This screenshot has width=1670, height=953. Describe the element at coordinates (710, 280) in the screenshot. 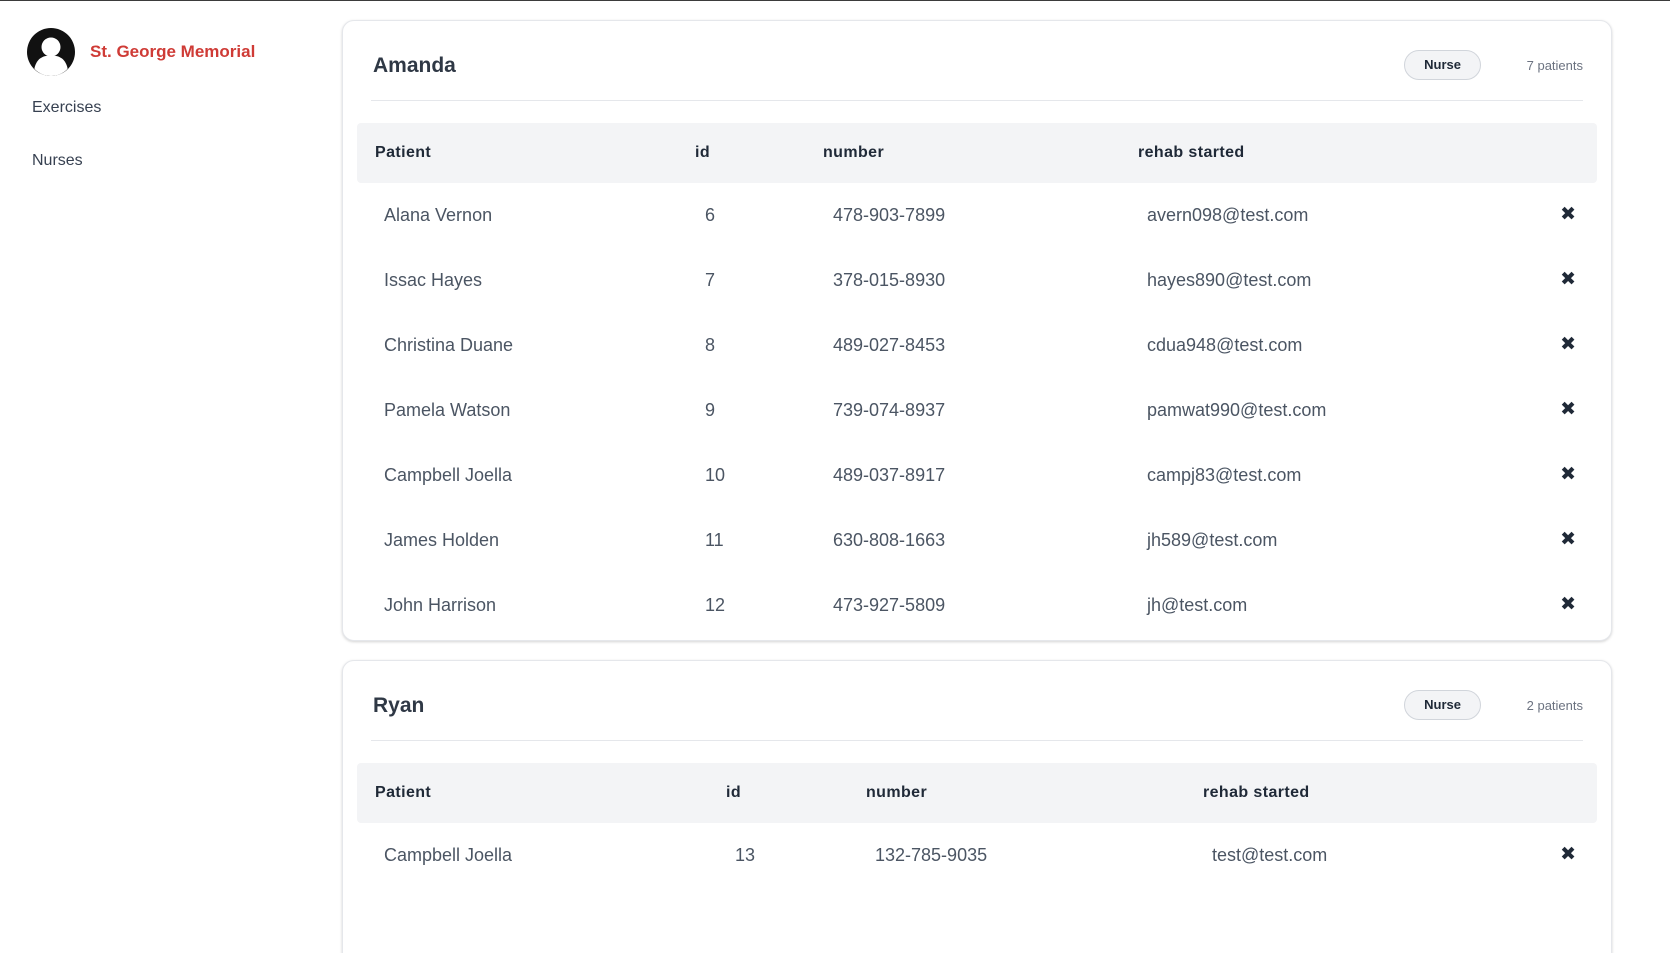

I see `patient-id: 7` at that location.